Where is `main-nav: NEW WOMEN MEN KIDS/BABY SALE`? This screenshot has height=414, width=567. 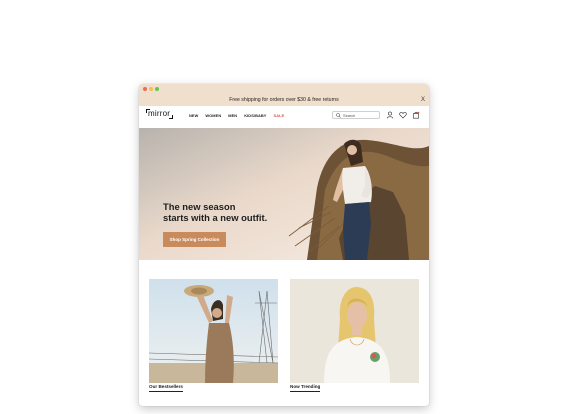 main-nav: NEW WOMEN MEN KIDS/BABY SALE is located at coordinates (236, 115).